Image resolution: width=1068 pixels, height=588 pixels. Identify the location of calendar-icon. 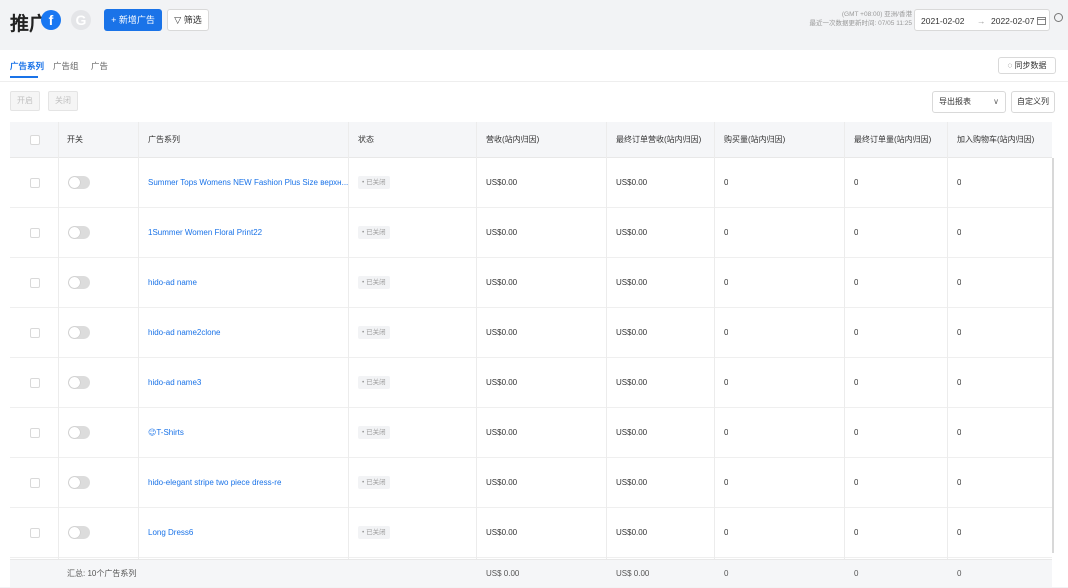
(1041, 21).